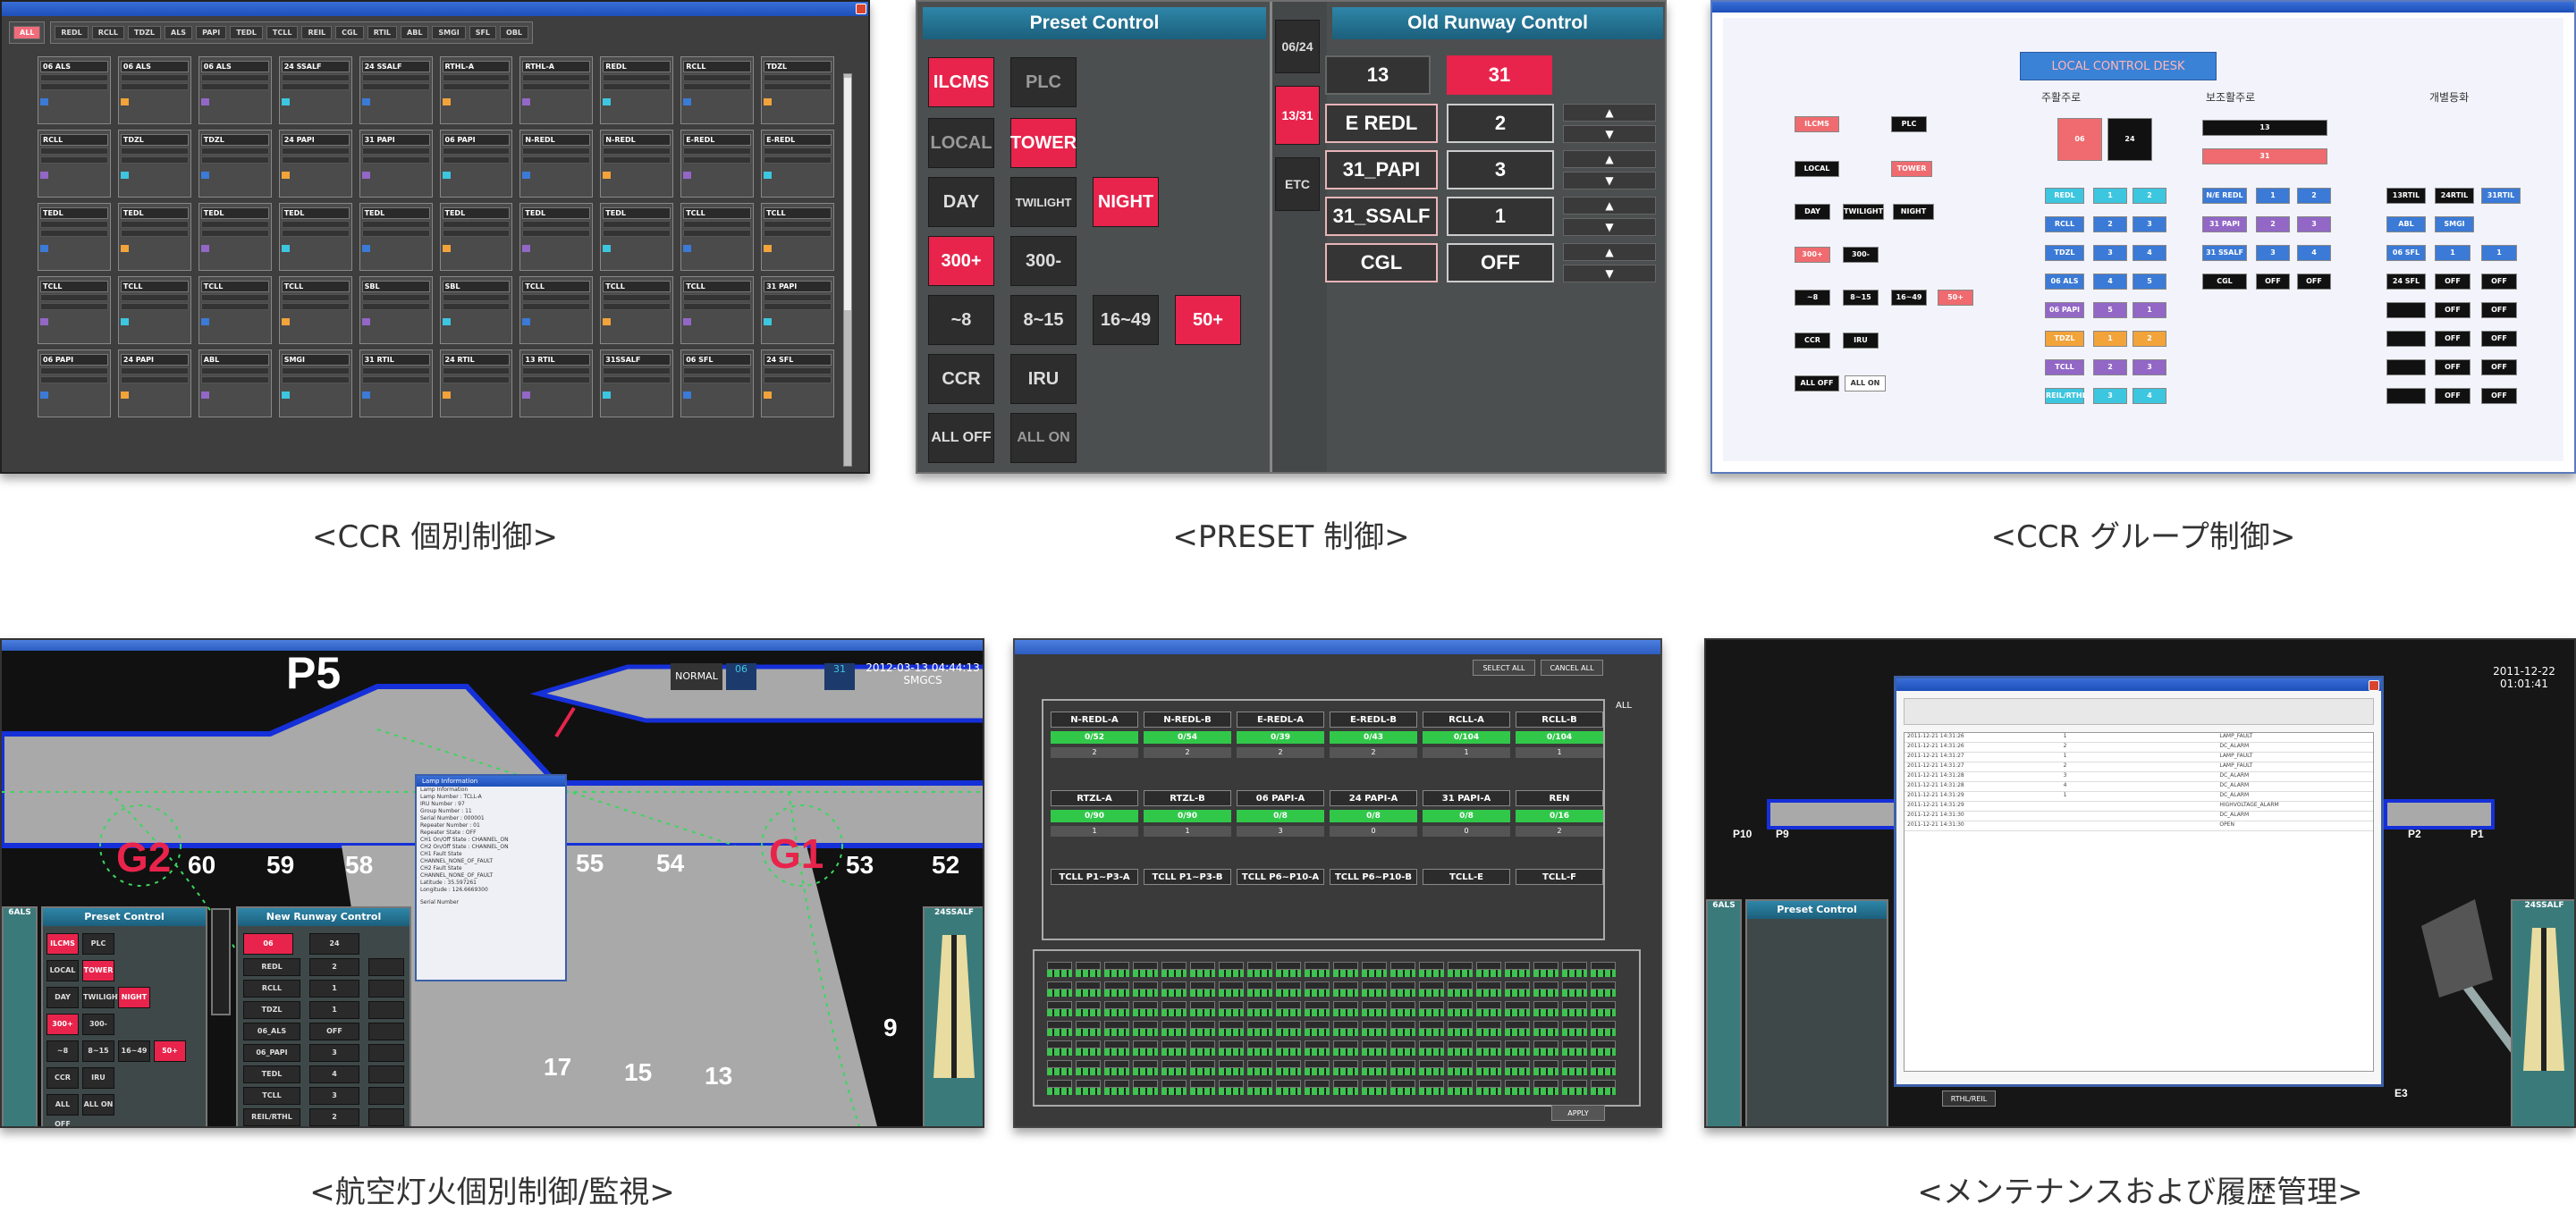 The image size is (2576, 1221). What do you see at coordinates (98, 1024) in the screenshot?
I see `mini-preset-button: 300-` at bounding box center [98, 1024].